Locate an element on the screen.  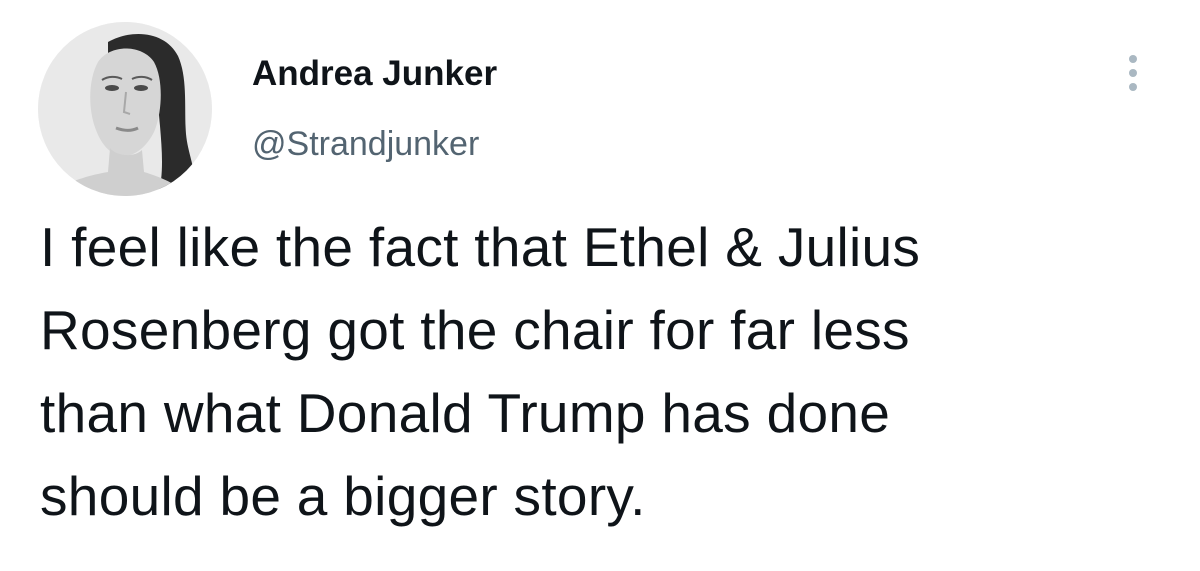
avatar is located at coordinates (125, 109).